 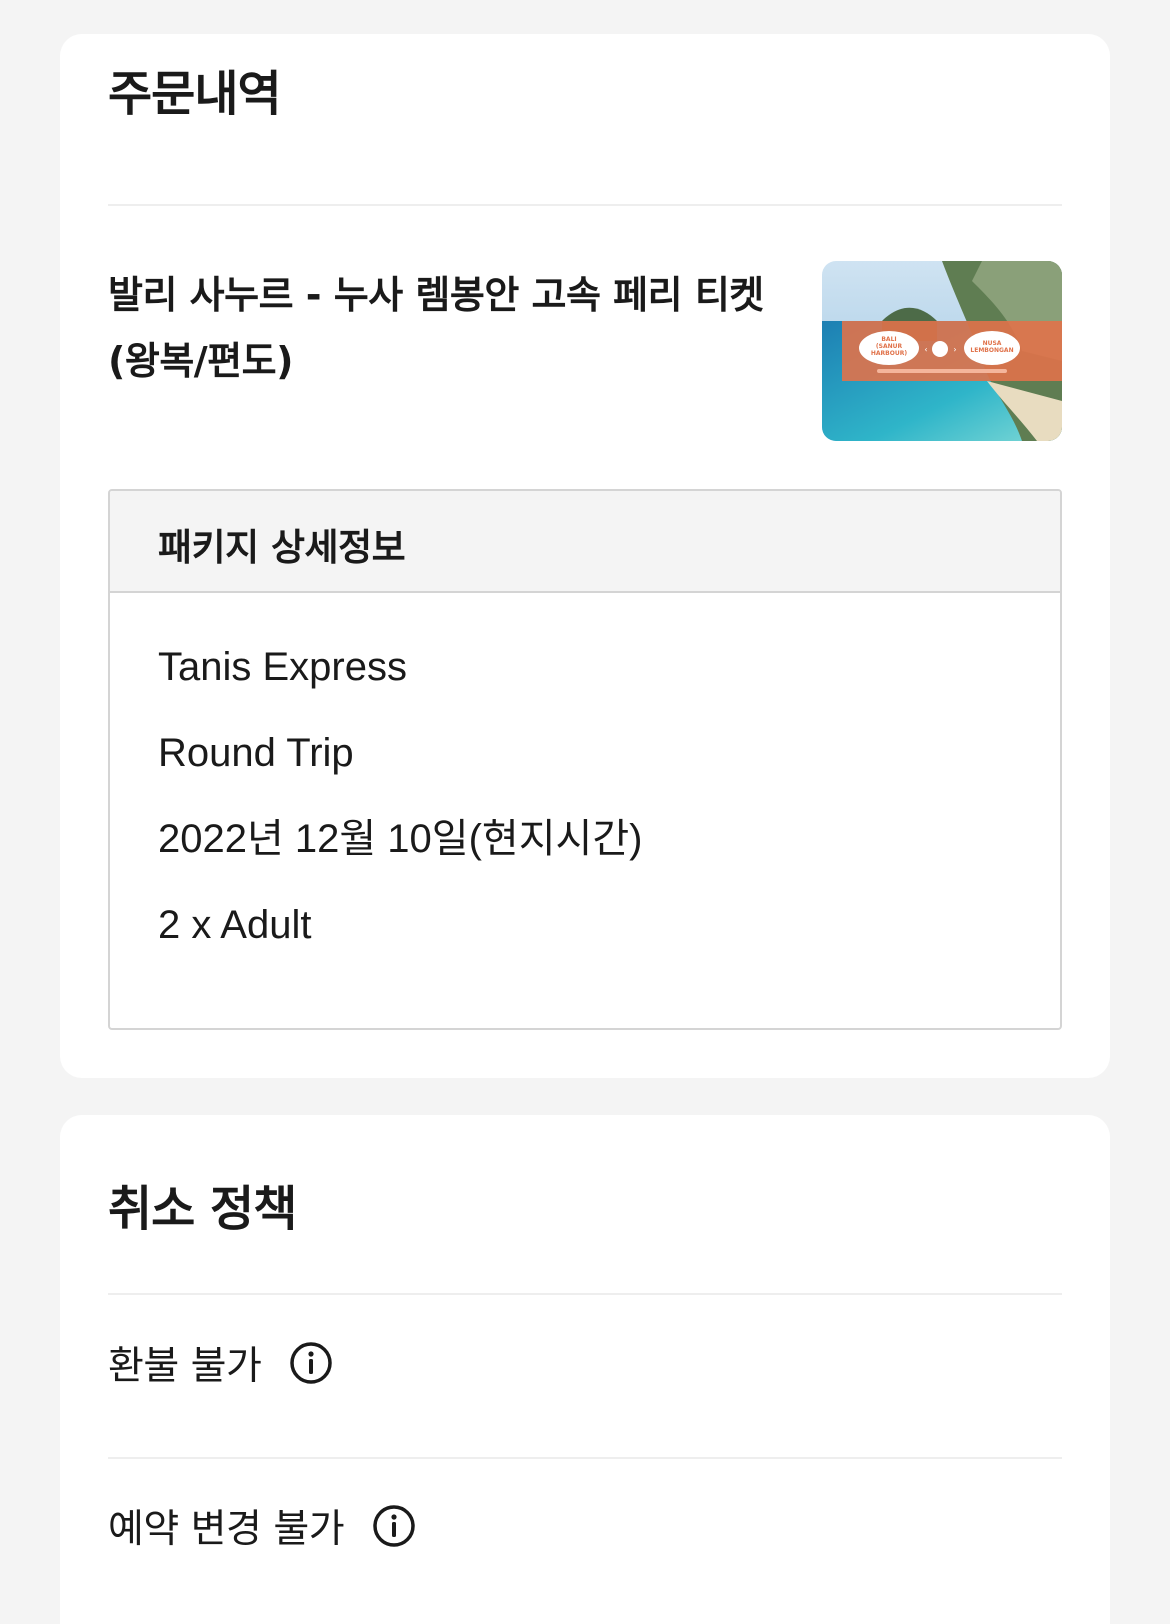 I want to click on ferry-route-image: BALI (SANUR HARBOUR) NUSA LEMBONGAN ‹ ›, so click(x=942, y=351).